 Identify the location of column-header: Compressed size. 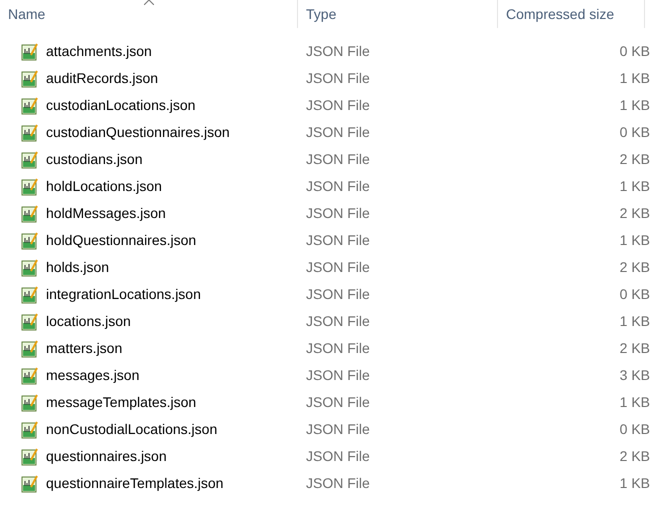
(571, 14).